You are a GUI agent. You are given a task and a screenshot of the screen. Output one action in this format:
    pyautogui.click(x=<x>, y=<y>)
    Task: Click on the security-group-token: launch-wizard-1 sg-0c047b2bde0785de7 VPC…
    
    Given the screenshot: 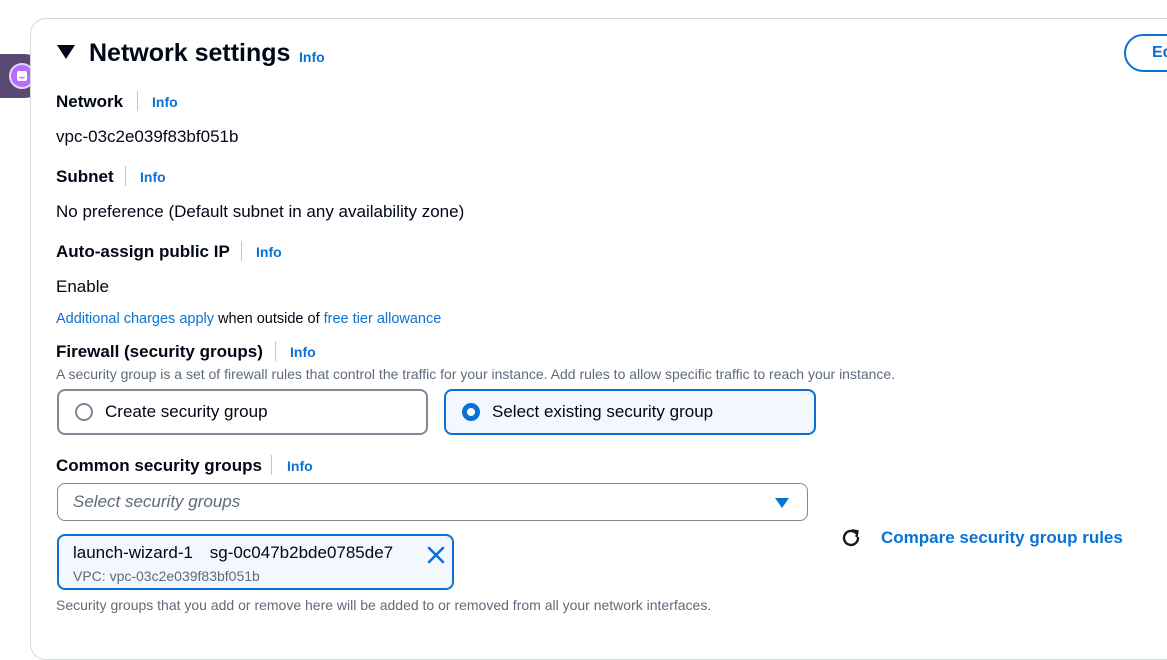 What is the action you would take?
    pyautogui.click(x=255, y=562)
    